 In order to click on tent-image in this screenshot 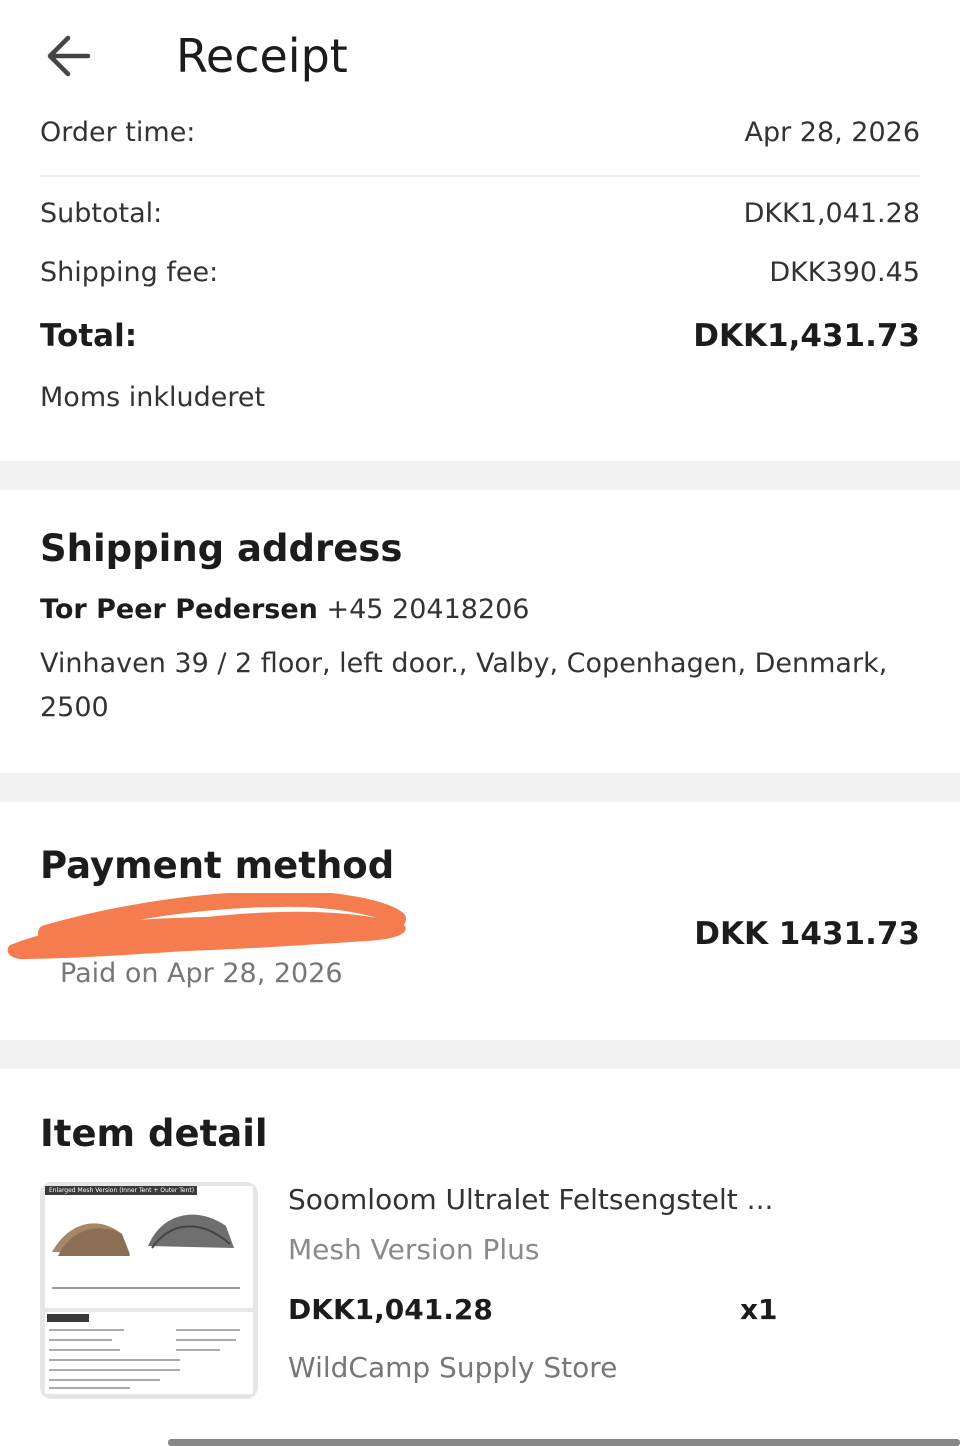, I will do `click(149, 1290)`.